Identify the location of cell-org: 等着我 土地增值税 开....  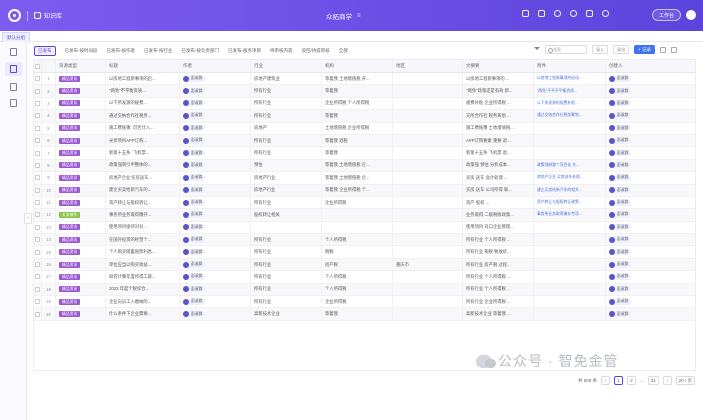
(357, 79).